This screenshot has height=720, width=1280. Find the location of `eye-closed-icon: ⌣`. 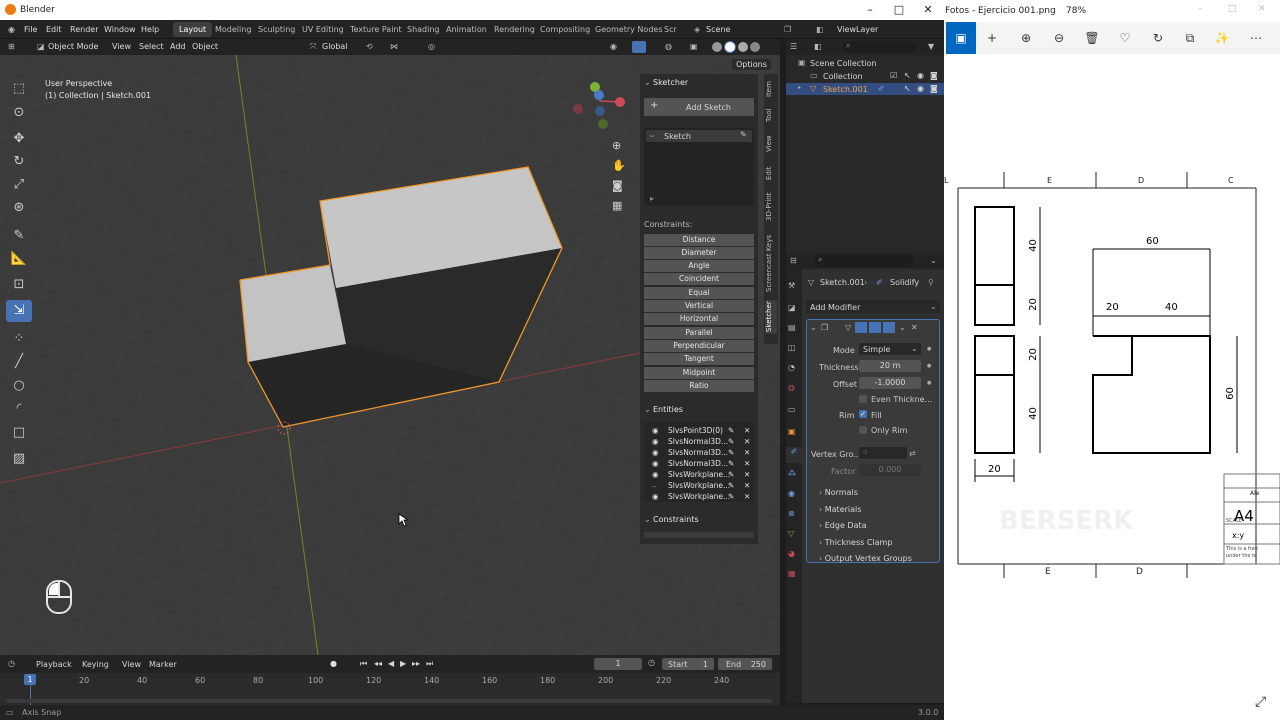

eye-closed-icon: ⌣ is located at coordinates (654, 486).